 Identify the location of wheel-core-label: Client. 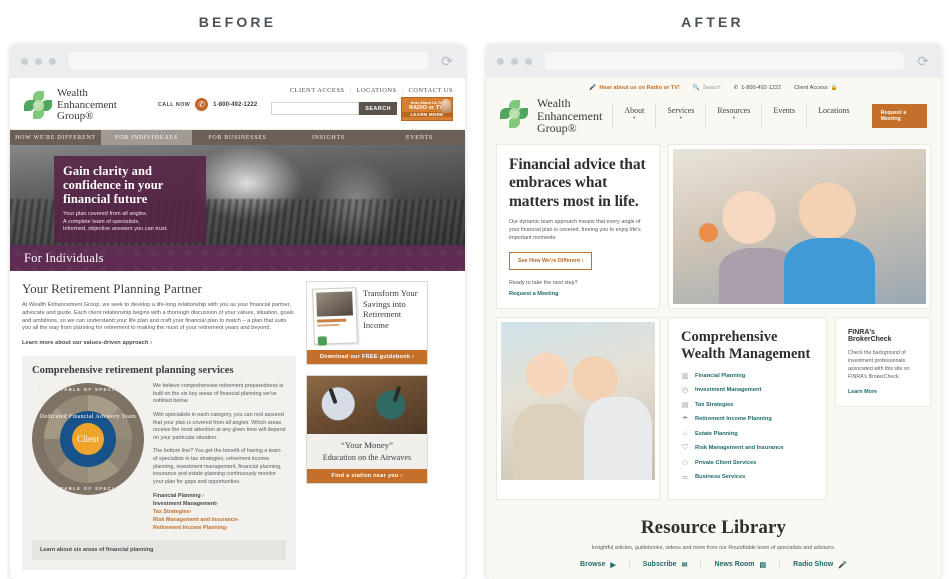
(88, 439).